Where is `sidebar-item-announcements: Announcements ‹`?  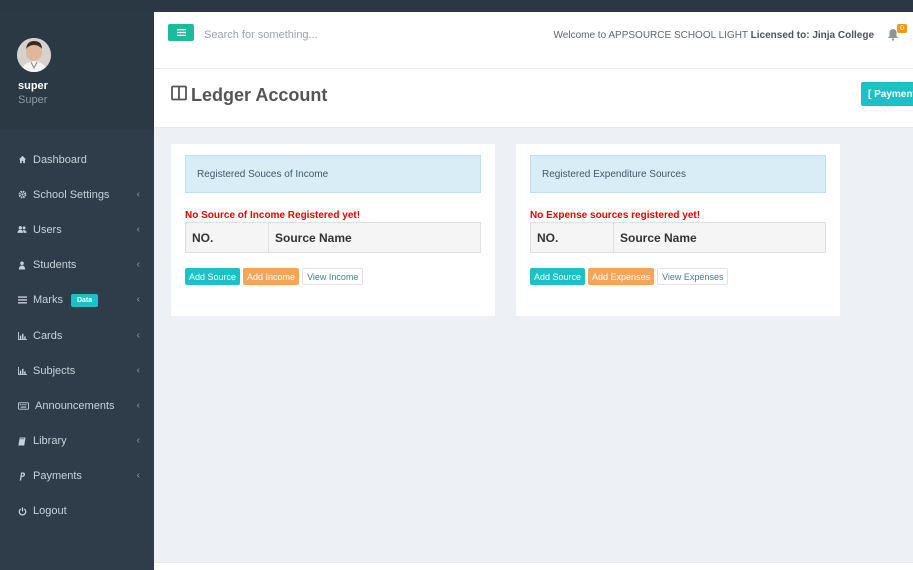 sidebar-item-announcements: Announcements ‹ is located at coordinates (77, 405).